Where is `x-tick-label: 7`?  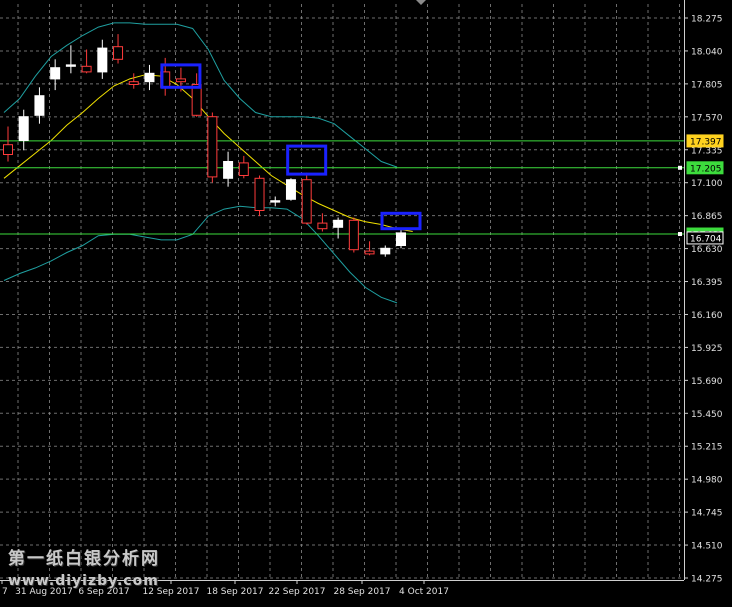 x-tick-label: 7 is located at coordinates (5, 592).